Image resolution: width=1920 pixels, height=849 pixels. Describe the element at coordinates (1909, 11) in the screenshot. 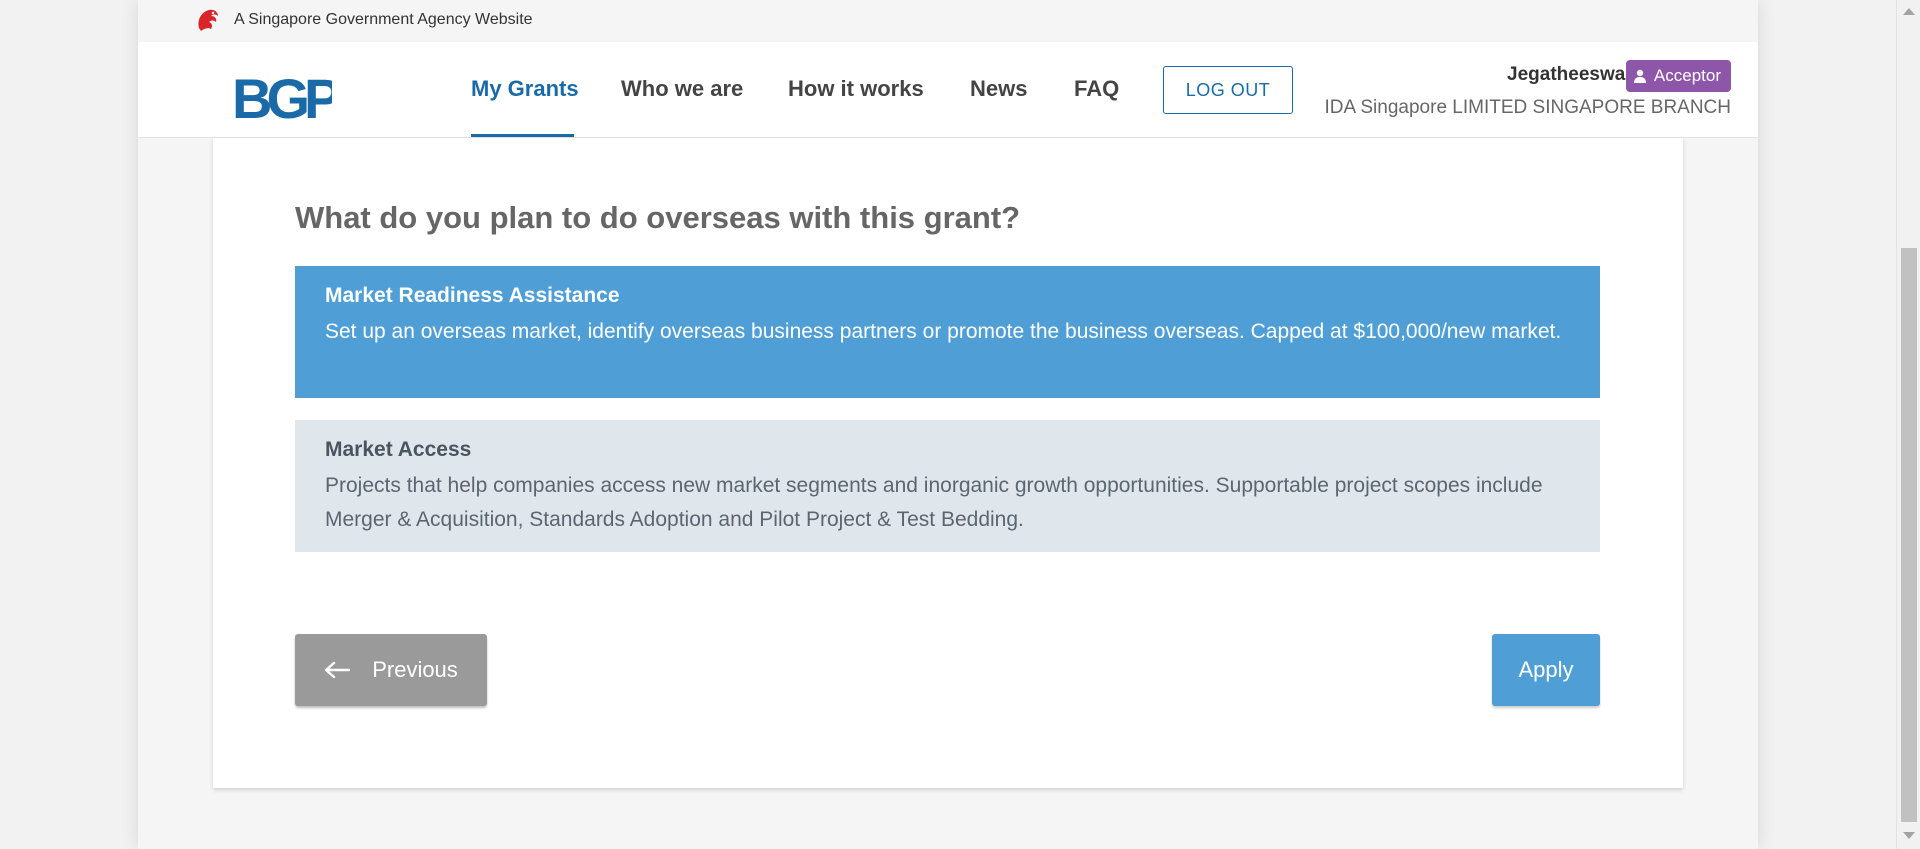

I see `scroll-up-icon` at that location.